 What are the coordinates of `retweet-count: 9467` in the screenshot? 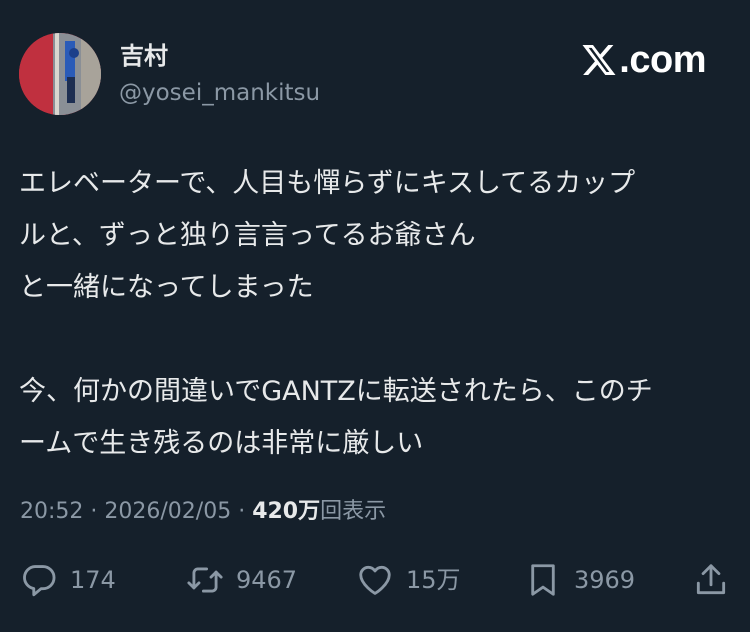 It's located at (267, 580).